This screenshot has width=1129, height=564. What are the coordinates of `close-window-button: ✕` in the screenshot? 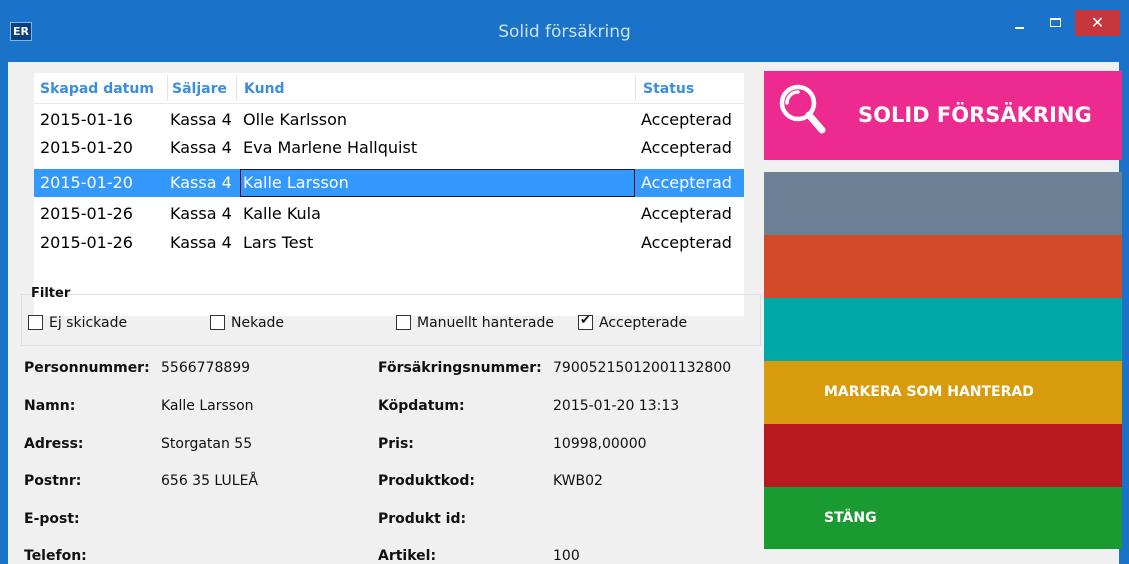 It's located at (1097, 23).